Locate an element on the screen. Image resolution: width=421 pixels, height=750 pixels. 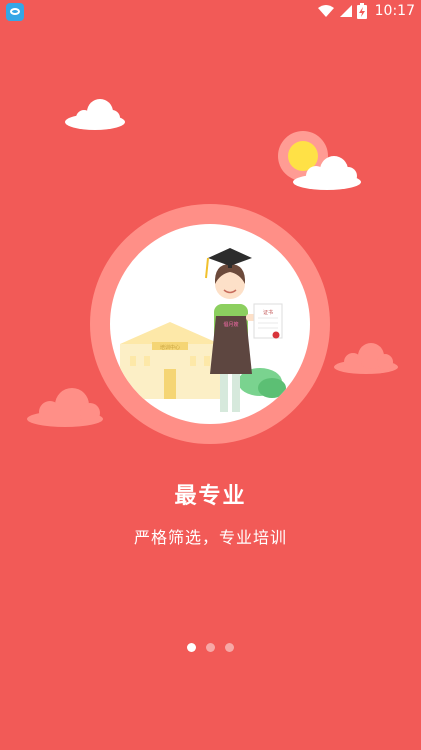
building-illustration: 培训中心 is located at coordinates (170, 360).